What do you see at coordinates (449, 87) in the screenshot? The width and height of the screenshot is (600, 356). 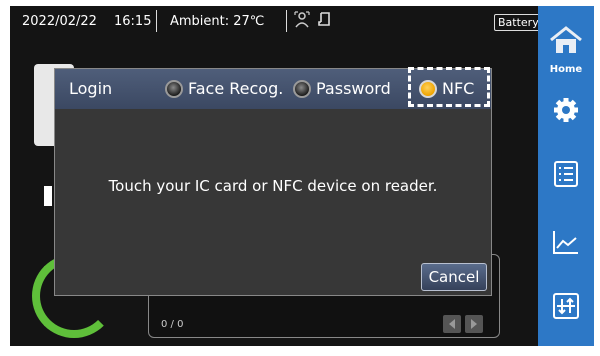 I see `nfc-highlight-frame` at bounding box center [449, 87].